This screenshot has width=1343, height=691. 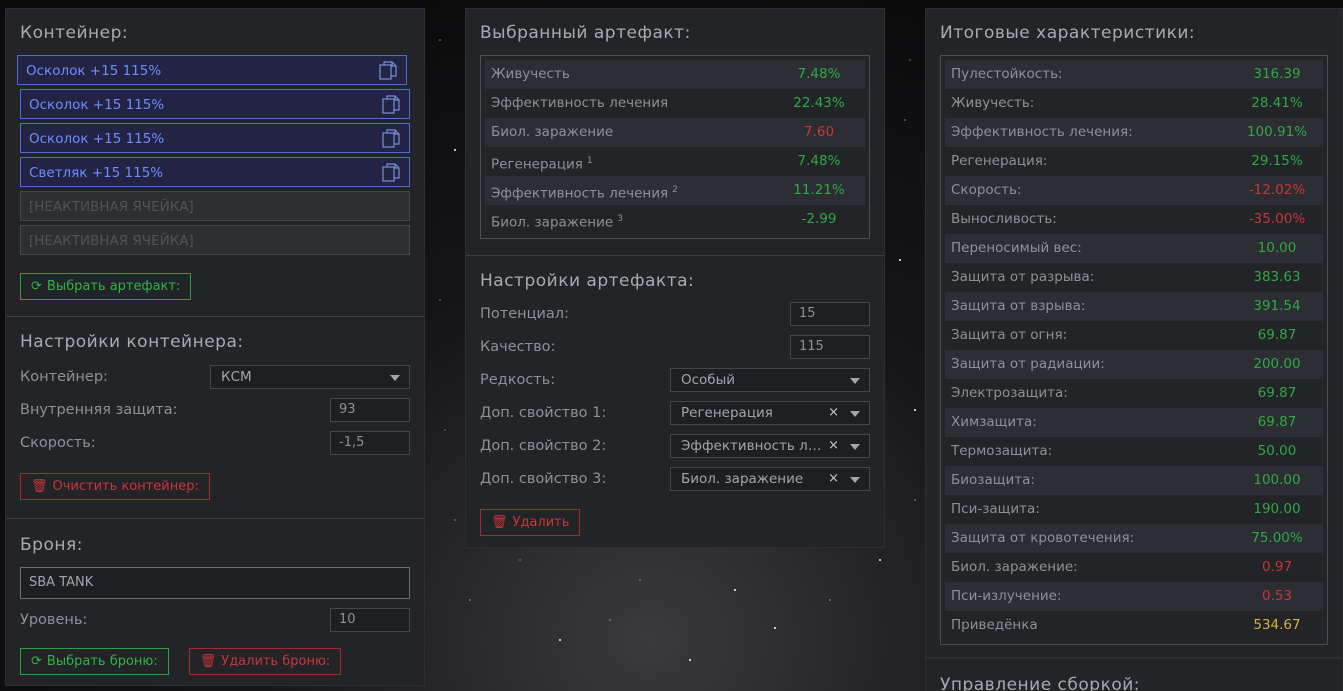 I want to click on armor-name-input: SBA TANK, so click(x=215, y=583).